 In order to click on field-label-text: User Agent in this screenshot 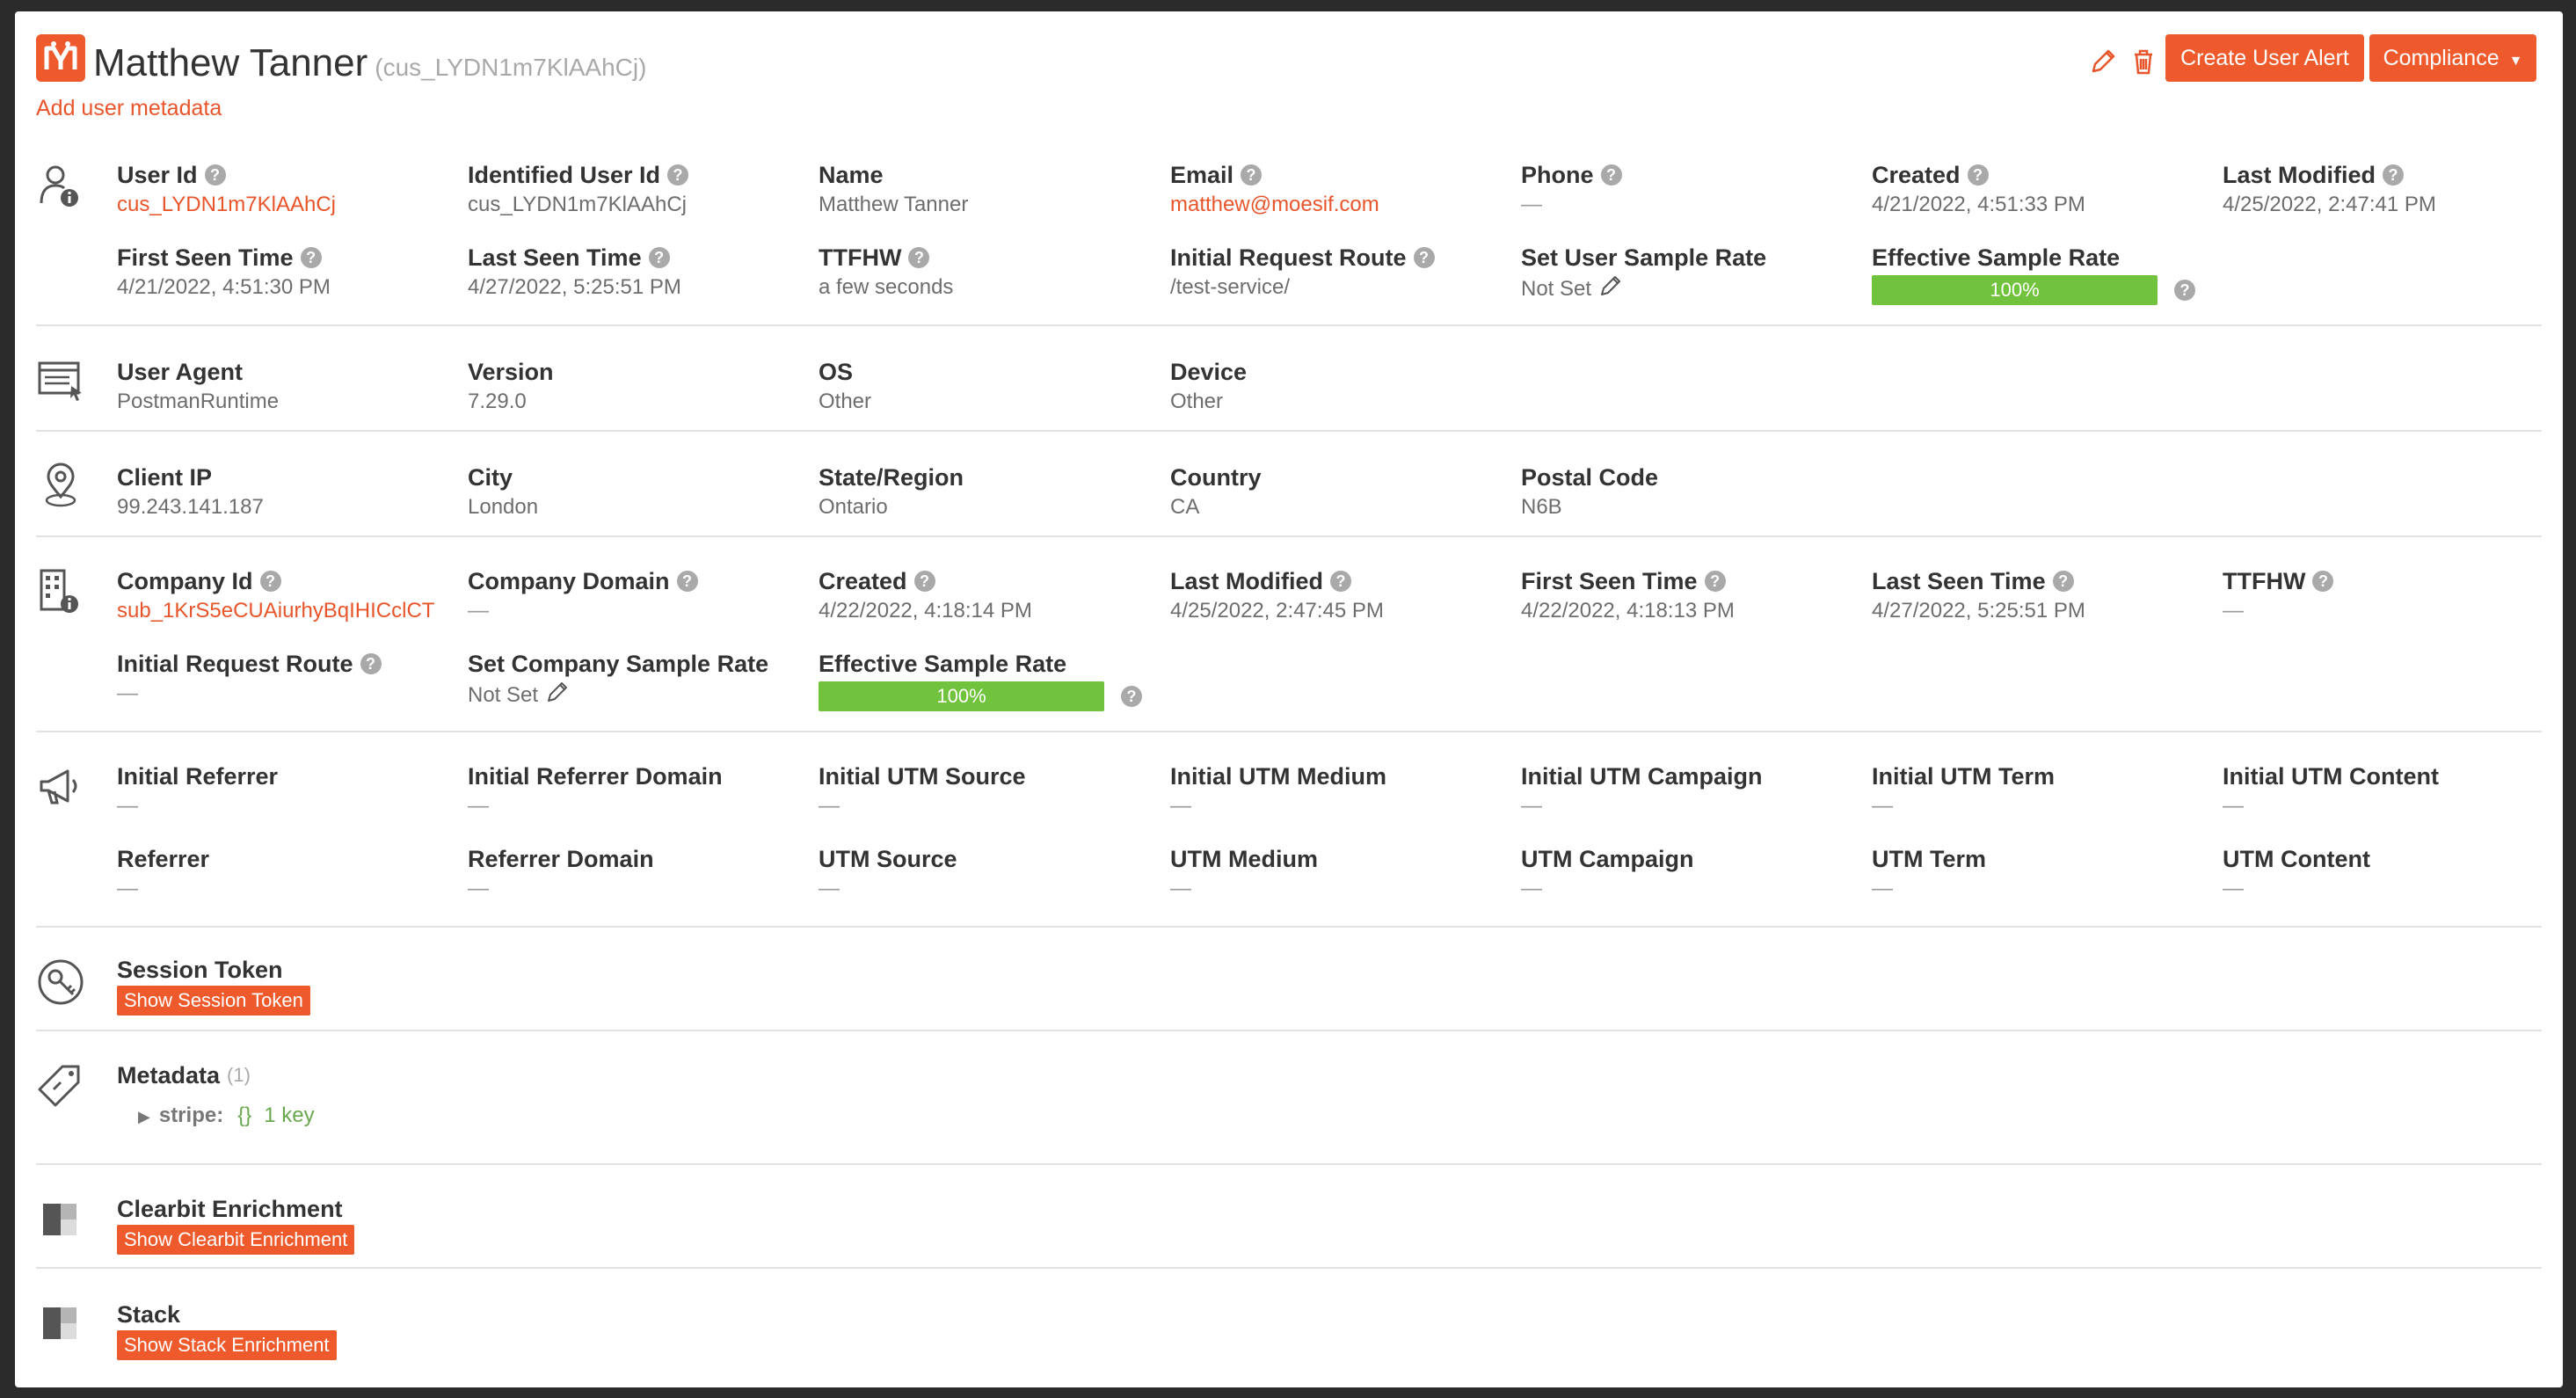, I will do `click(180, 372)`.